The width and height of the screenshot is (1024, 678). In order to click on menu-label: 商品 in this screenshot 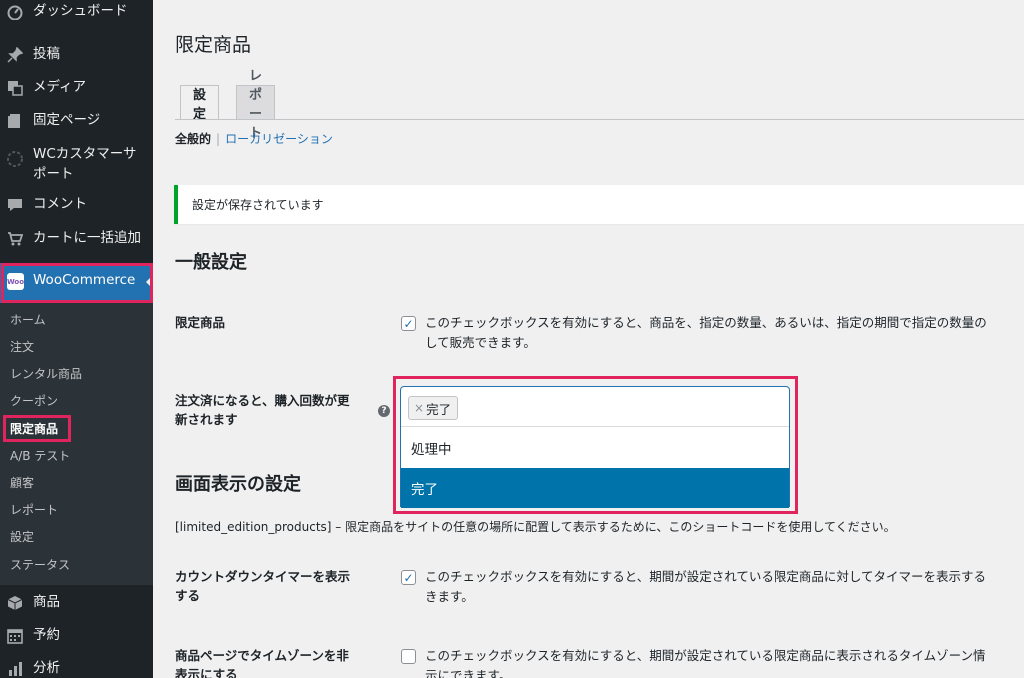, I will do `click(46, 602)`.